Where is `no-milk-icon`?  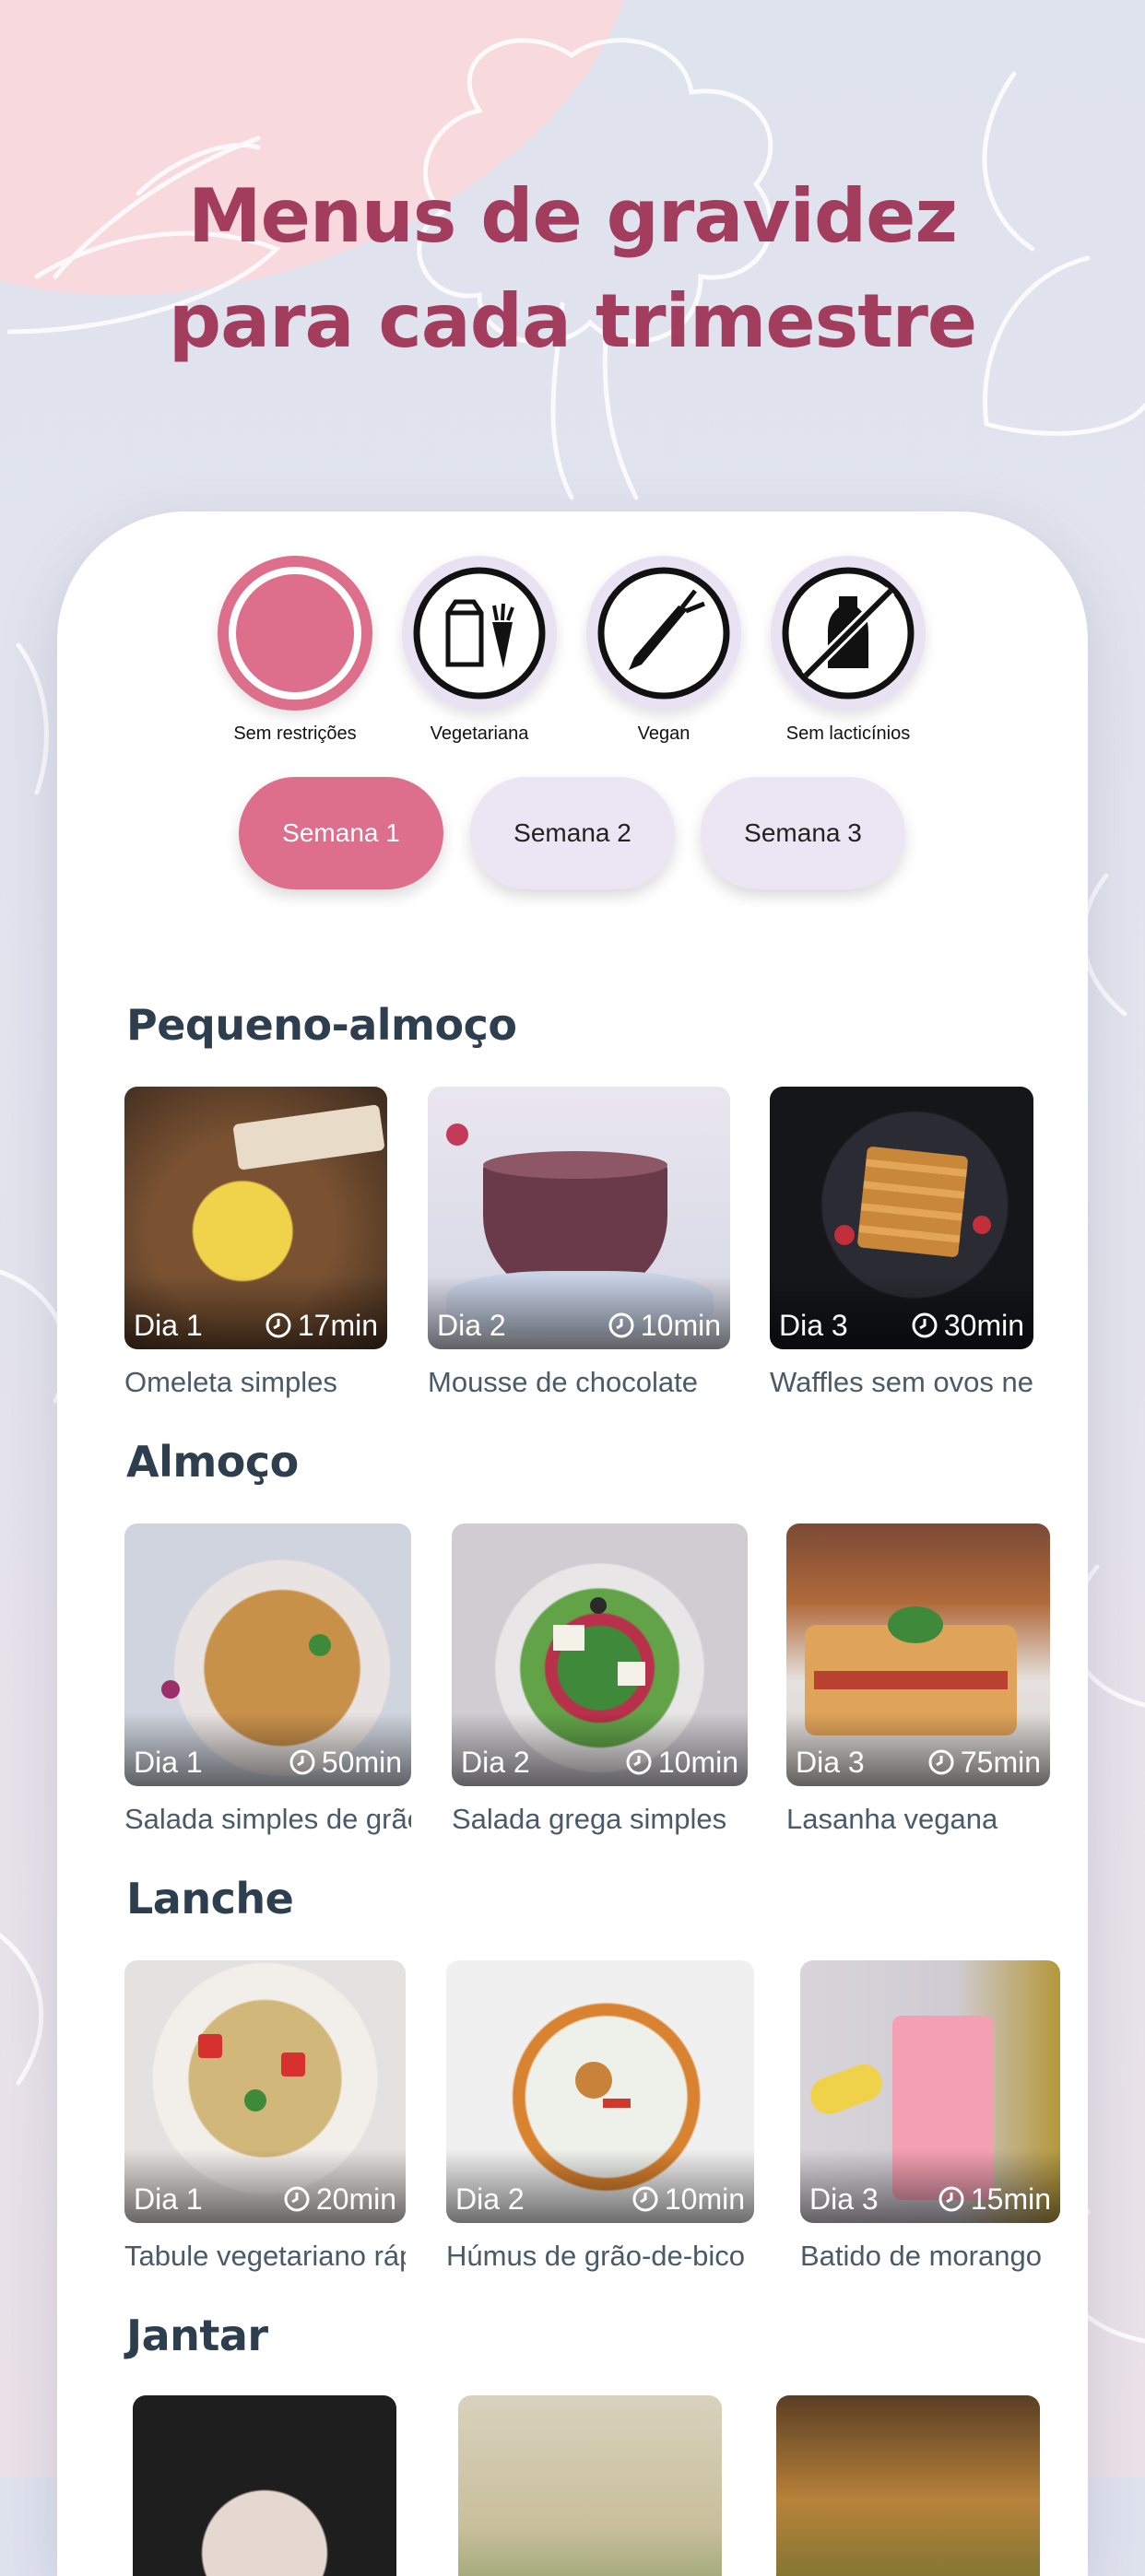 no-milk-icon is located at coordinates (848, 633).